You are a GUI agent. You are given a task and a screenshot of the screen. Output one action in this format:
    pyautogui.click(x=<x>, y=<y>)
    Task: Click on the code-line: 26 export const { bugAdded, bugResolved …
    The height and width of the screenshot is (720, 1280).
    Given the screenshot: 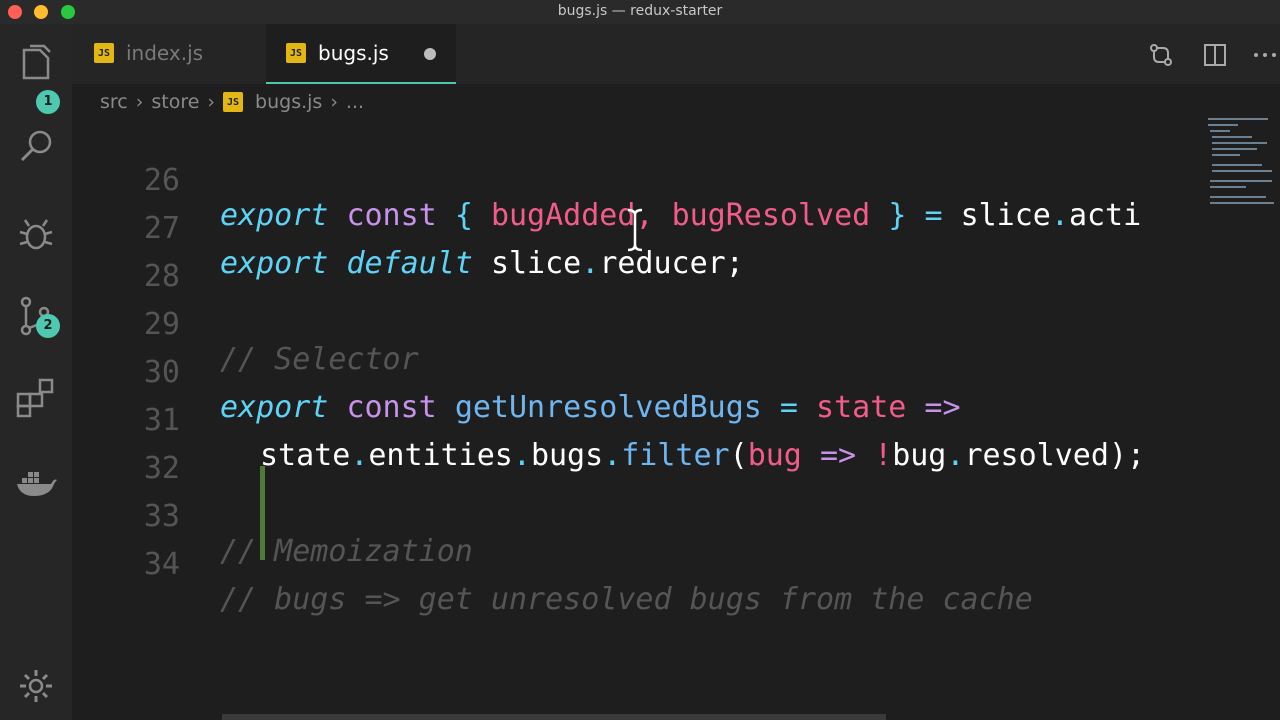 What is the action you would take?
    pyautogui.click(x=637, y=180)
    